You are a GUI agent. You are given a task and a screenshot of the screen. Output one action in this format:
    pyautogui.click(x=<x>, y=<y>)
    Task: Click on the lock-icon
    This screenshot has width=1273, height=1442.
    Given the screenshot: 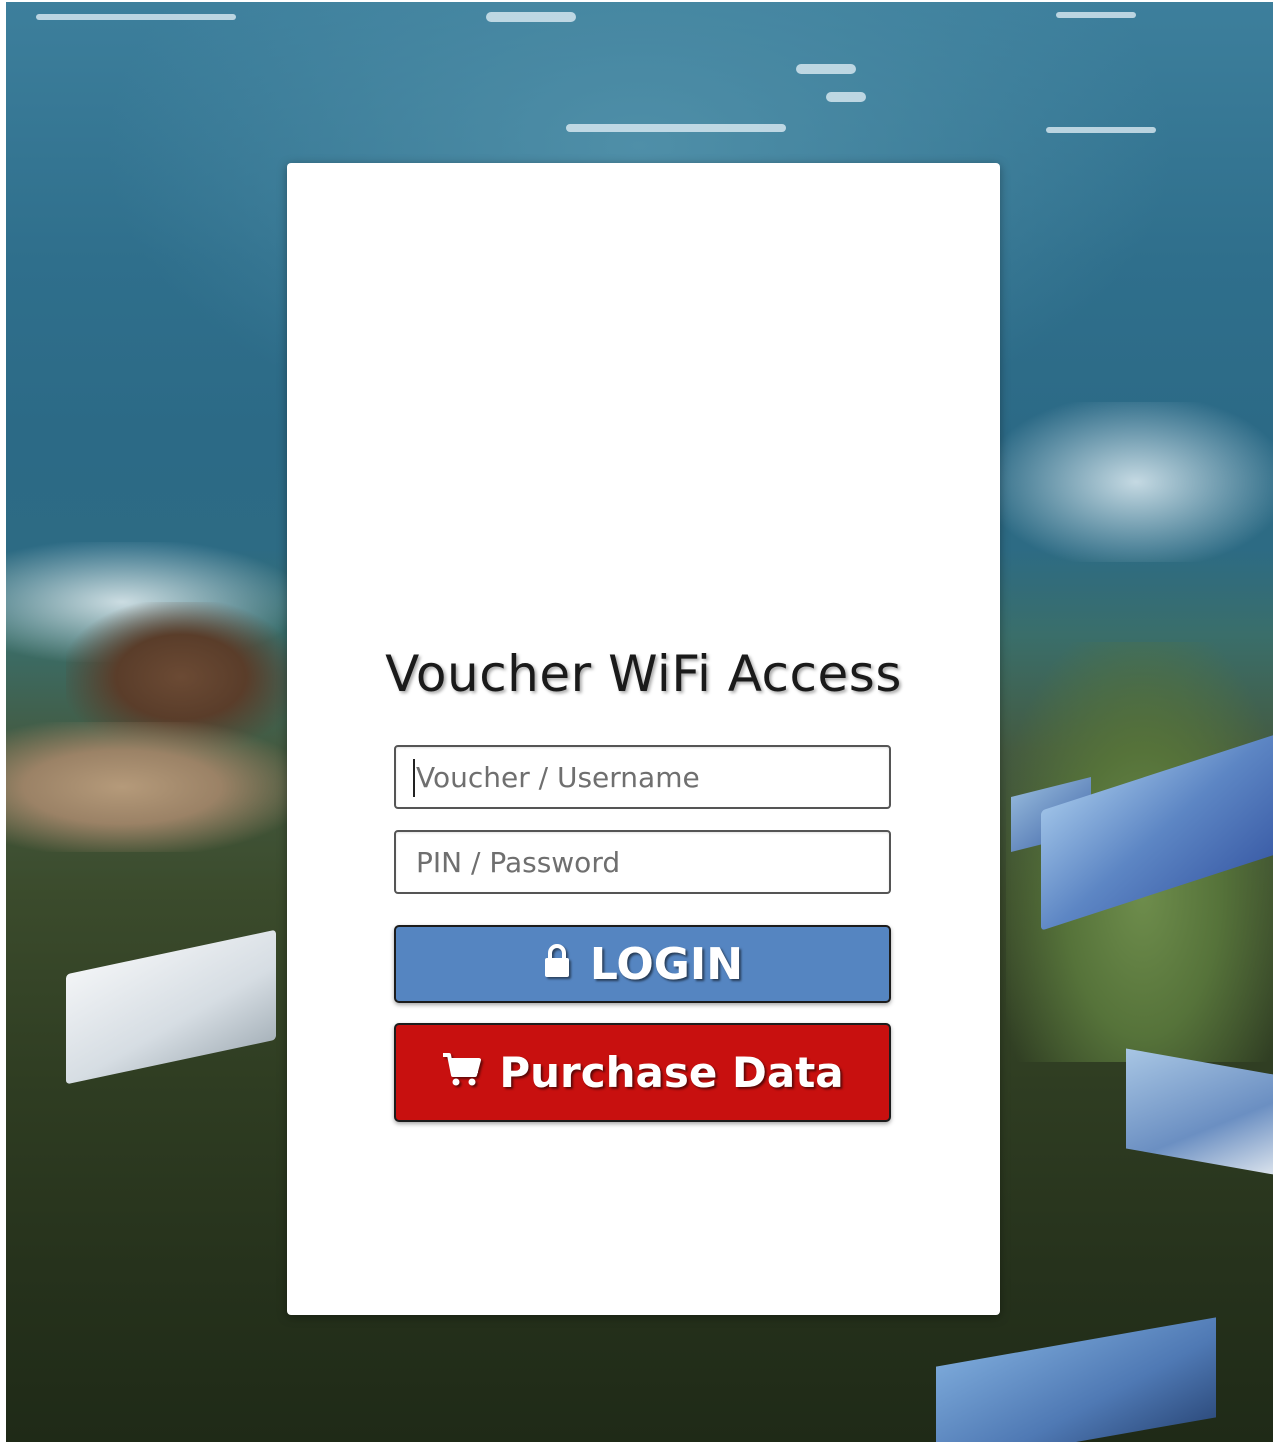 What is the action you would take?
    pyautogui.click(x=557, y=964)
    